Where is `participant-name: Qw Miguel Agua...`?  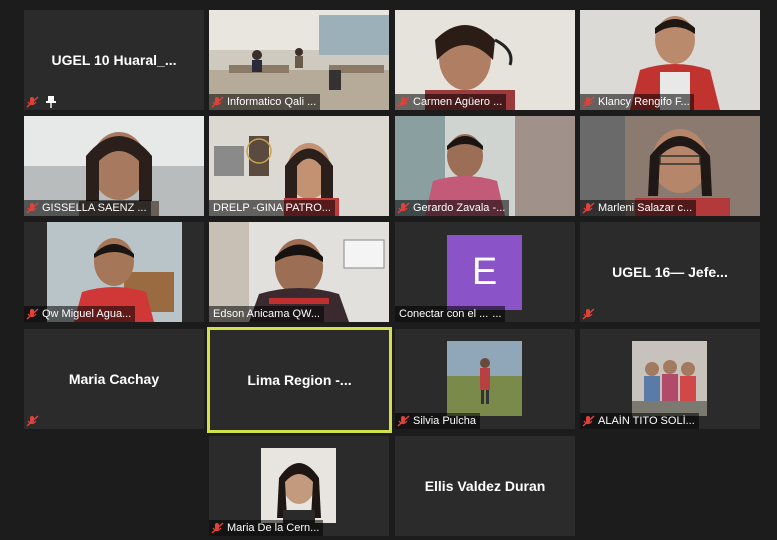
participant-name: Qw Miguel Agua... is located at coordinates (87, 314).